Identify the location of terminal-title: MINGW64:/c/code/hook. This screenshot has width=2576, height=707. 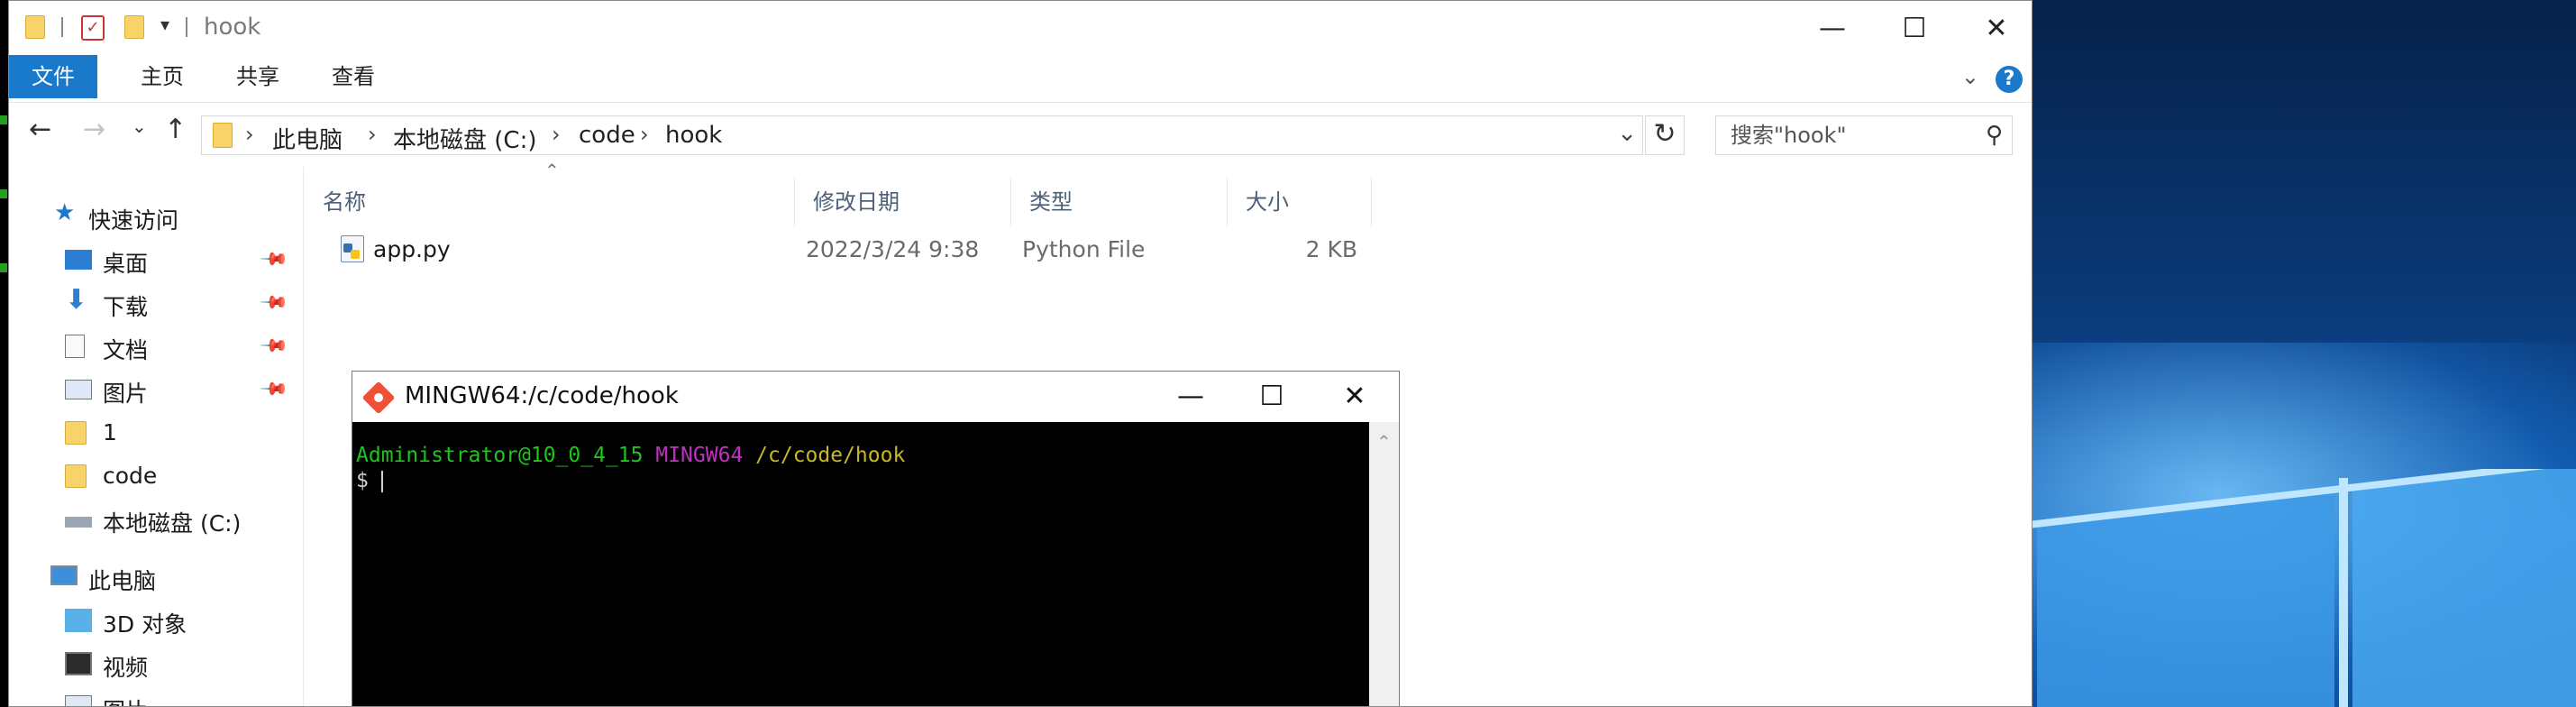
(542, 395).